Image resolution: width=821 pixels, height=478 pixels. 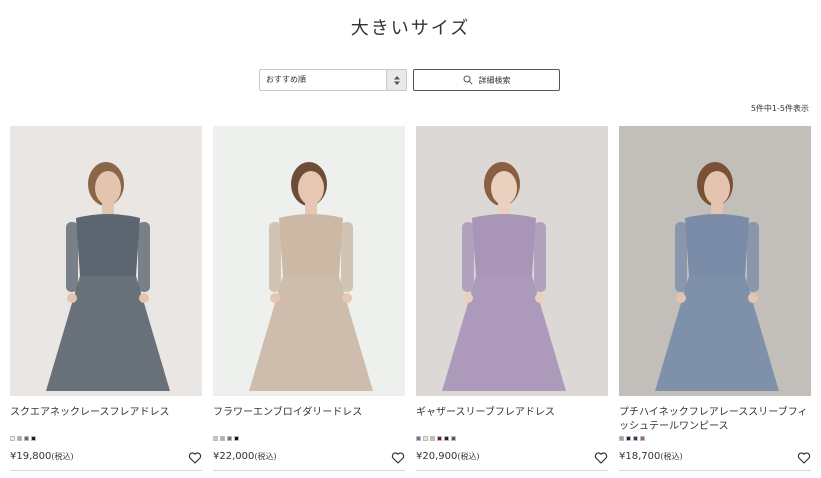 I want to click on detail-search-button: 詳細検索, so click(x=486, y=80).